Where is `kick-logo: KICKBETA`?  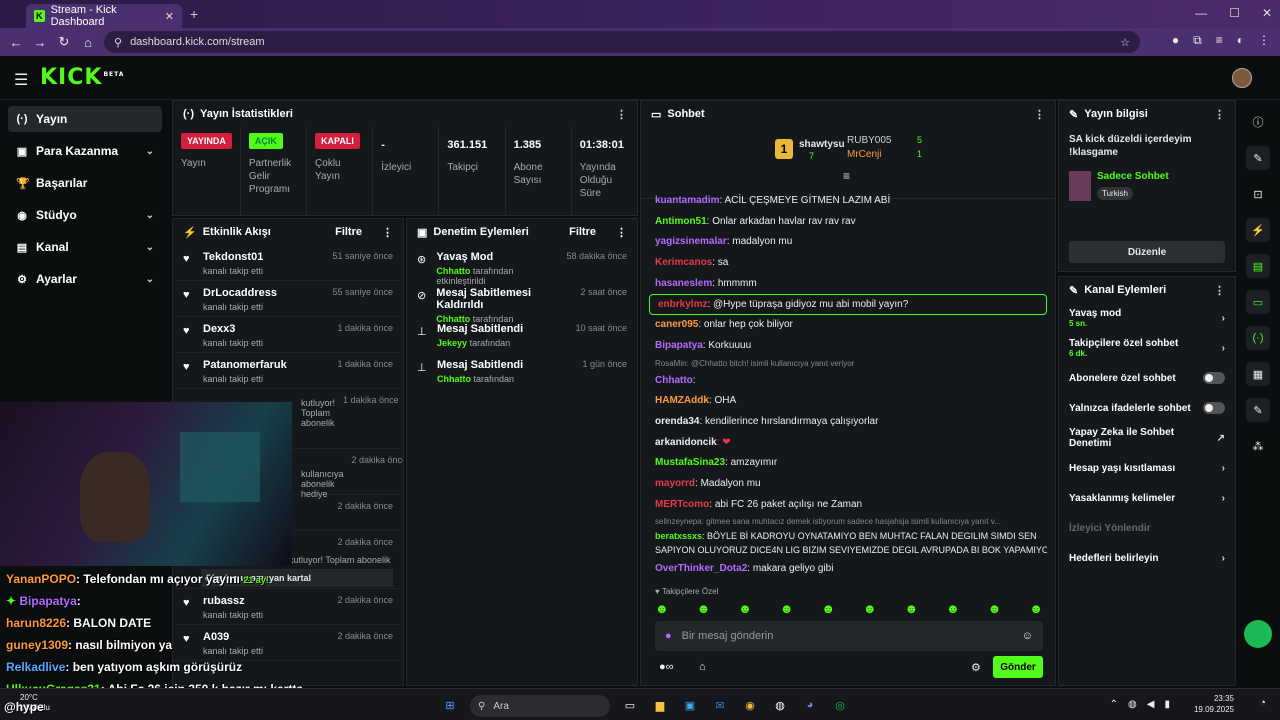 kick-logo: KICKBETA is located at coordinates (82, 77).